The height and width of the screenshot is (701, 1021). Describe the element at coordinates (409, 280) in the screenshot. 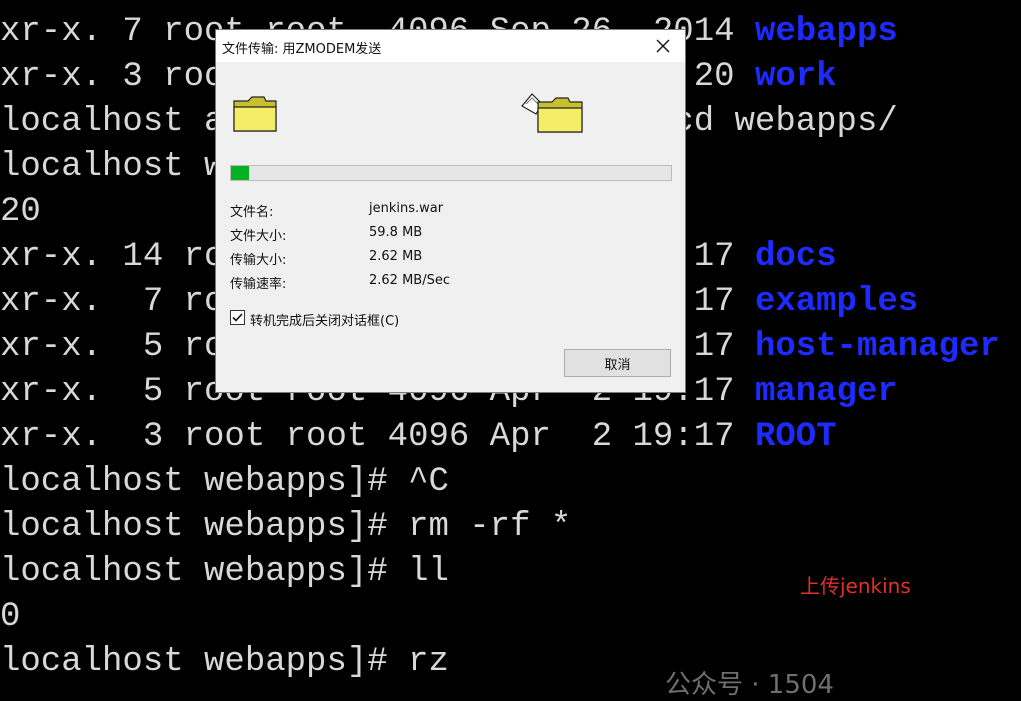

I see `transfer-rate-value: 2.62 MB/Sec` at that location.